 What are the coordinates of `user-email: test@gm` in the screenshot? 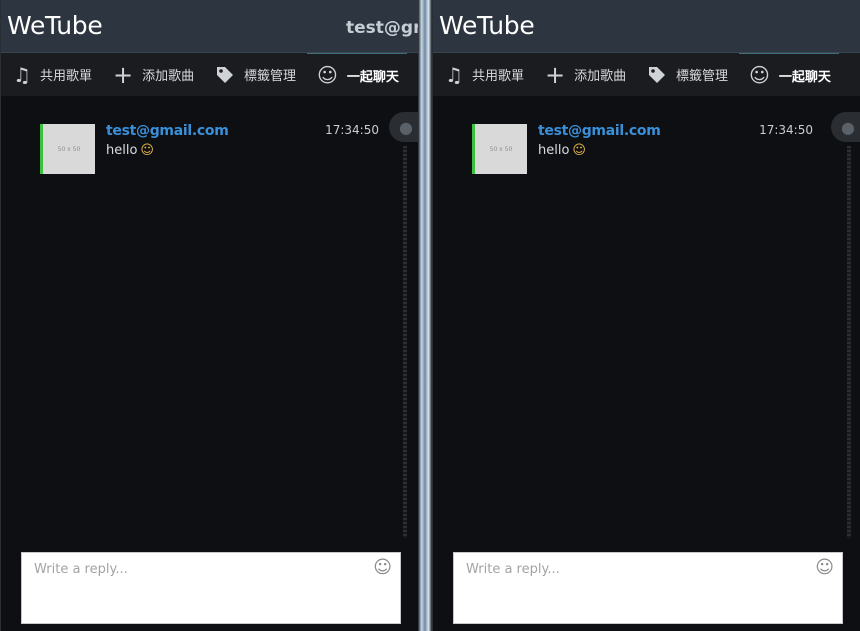 It's located at (382, 28).